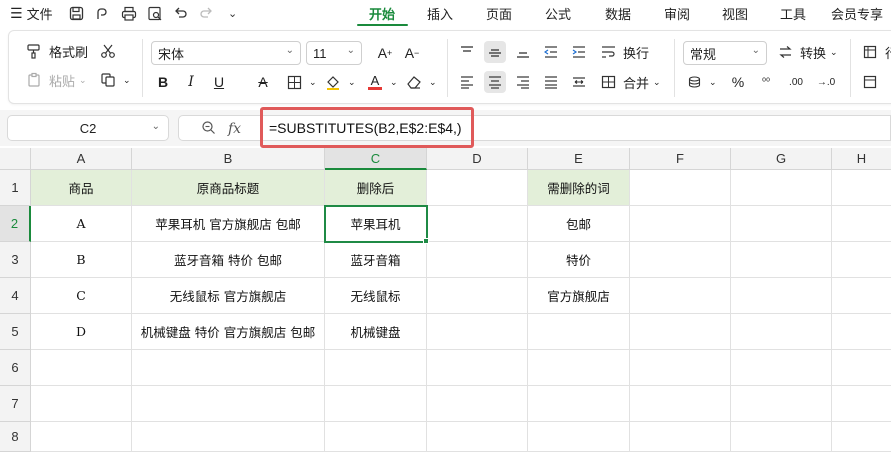 The width and height of the screenshot is (891, 465). What do you see at coordinates (219, 82) in the screenshot?
I see `underline-button: U` at bounding box center [219, 82].